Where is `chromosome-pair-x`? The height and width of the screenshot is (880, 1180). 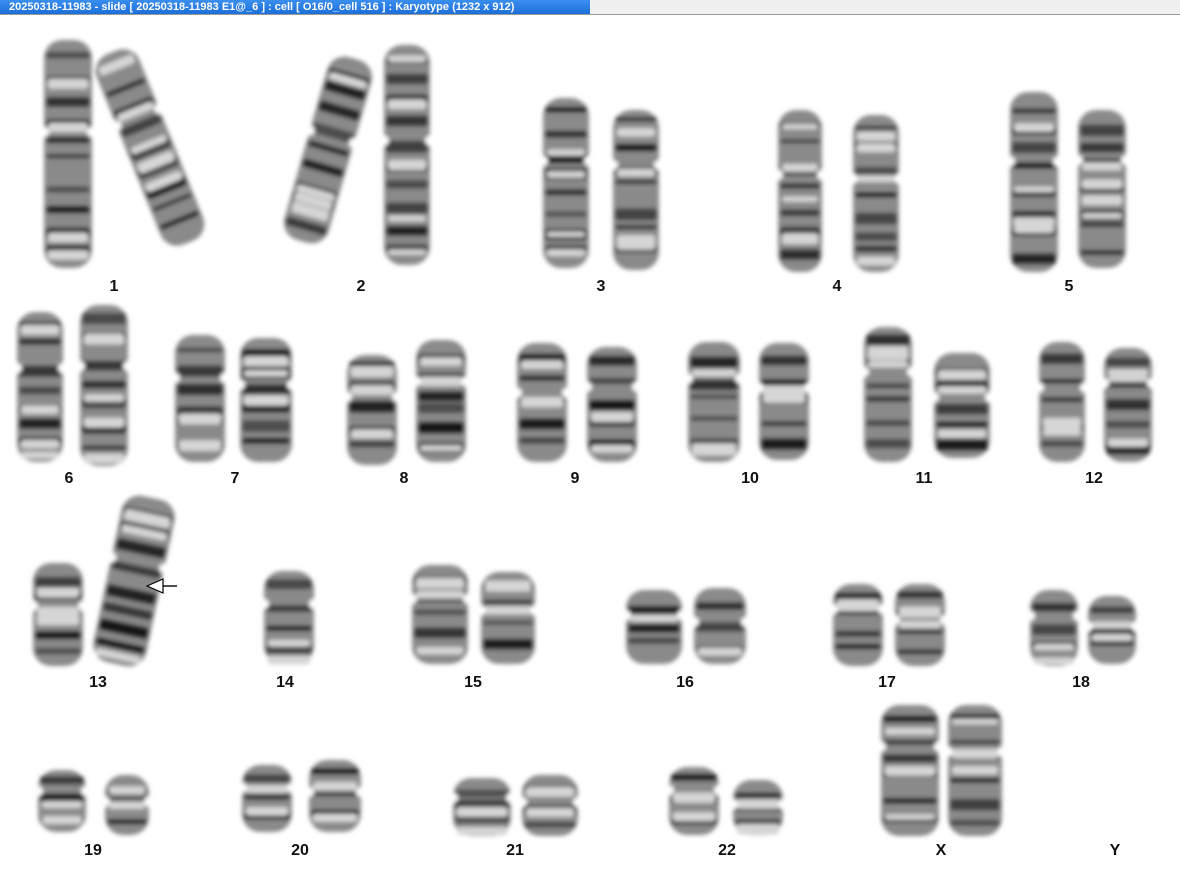 chromosome-pair-x is located at coordinates (941, 770).